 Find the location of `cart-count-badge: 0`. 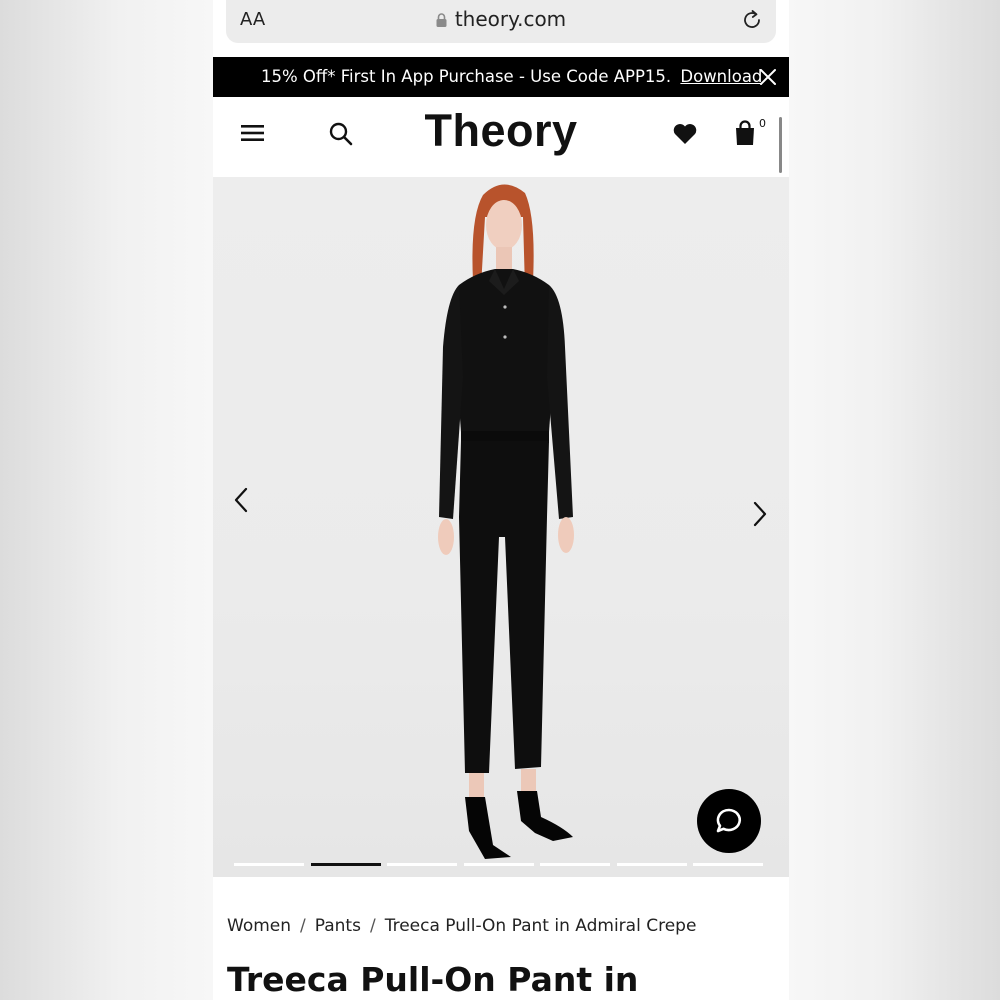

cart-count-badge: 0 is located at coordinates (762, 123).